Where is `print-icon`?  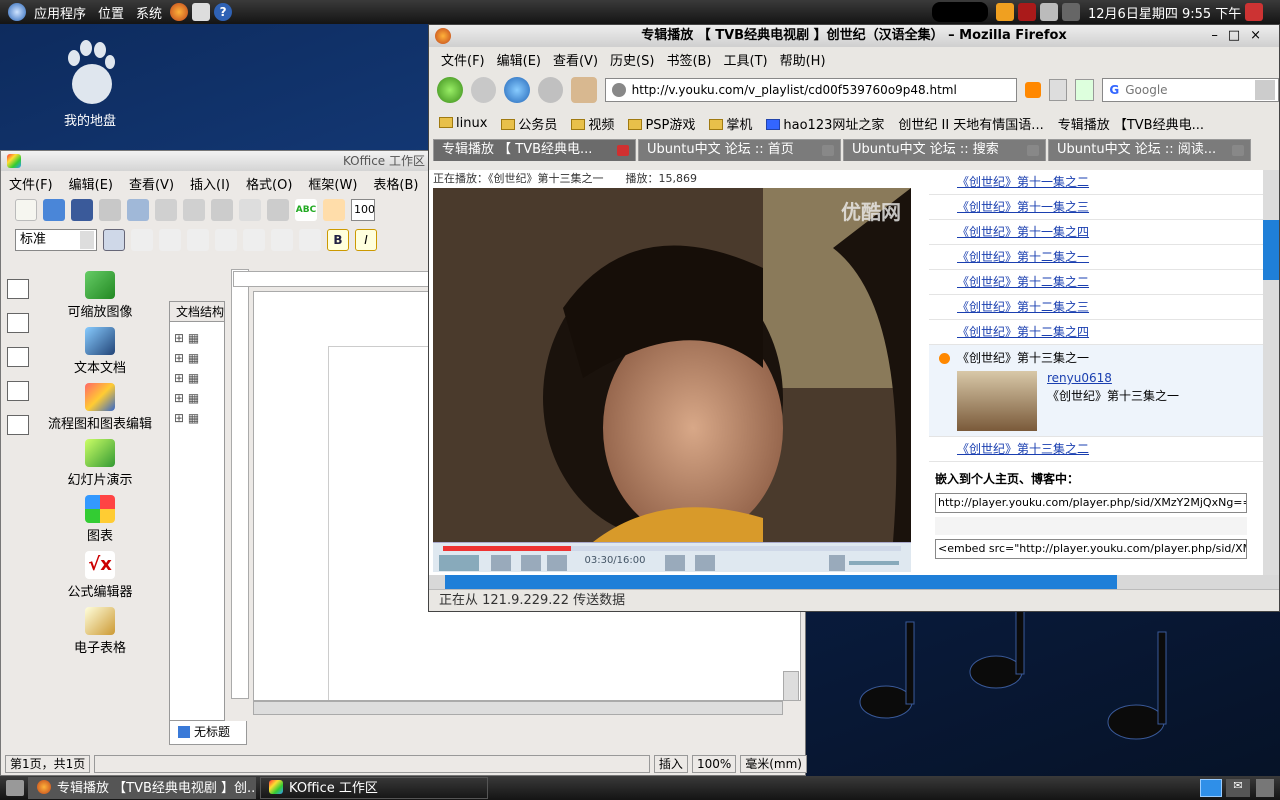 print-icon is located at coordinates (110, 210).